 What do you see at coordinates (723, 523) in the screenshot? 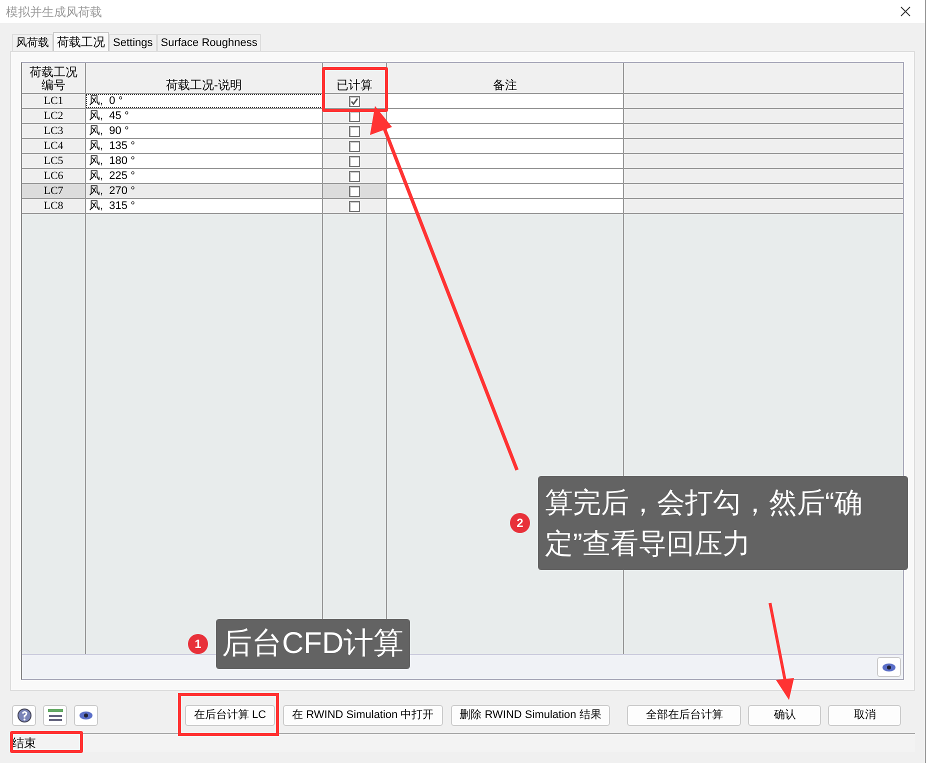
I see `callout: 算完后，会打勾，然后“确定”查看导回压力` at bounding box center [723, 523].